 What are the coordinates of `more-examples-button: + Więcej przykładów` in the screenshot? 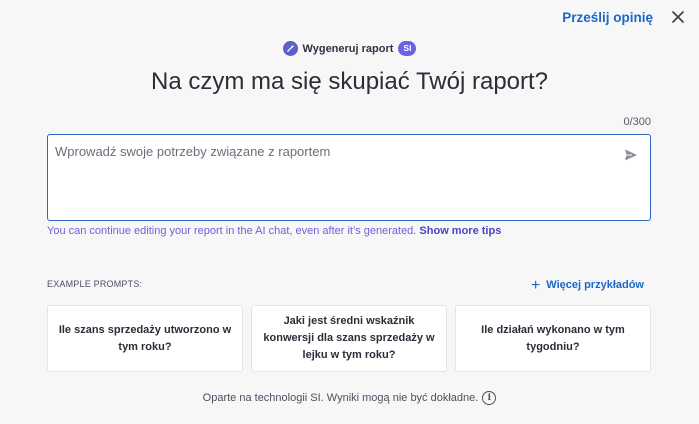 It's located at (587, 285).